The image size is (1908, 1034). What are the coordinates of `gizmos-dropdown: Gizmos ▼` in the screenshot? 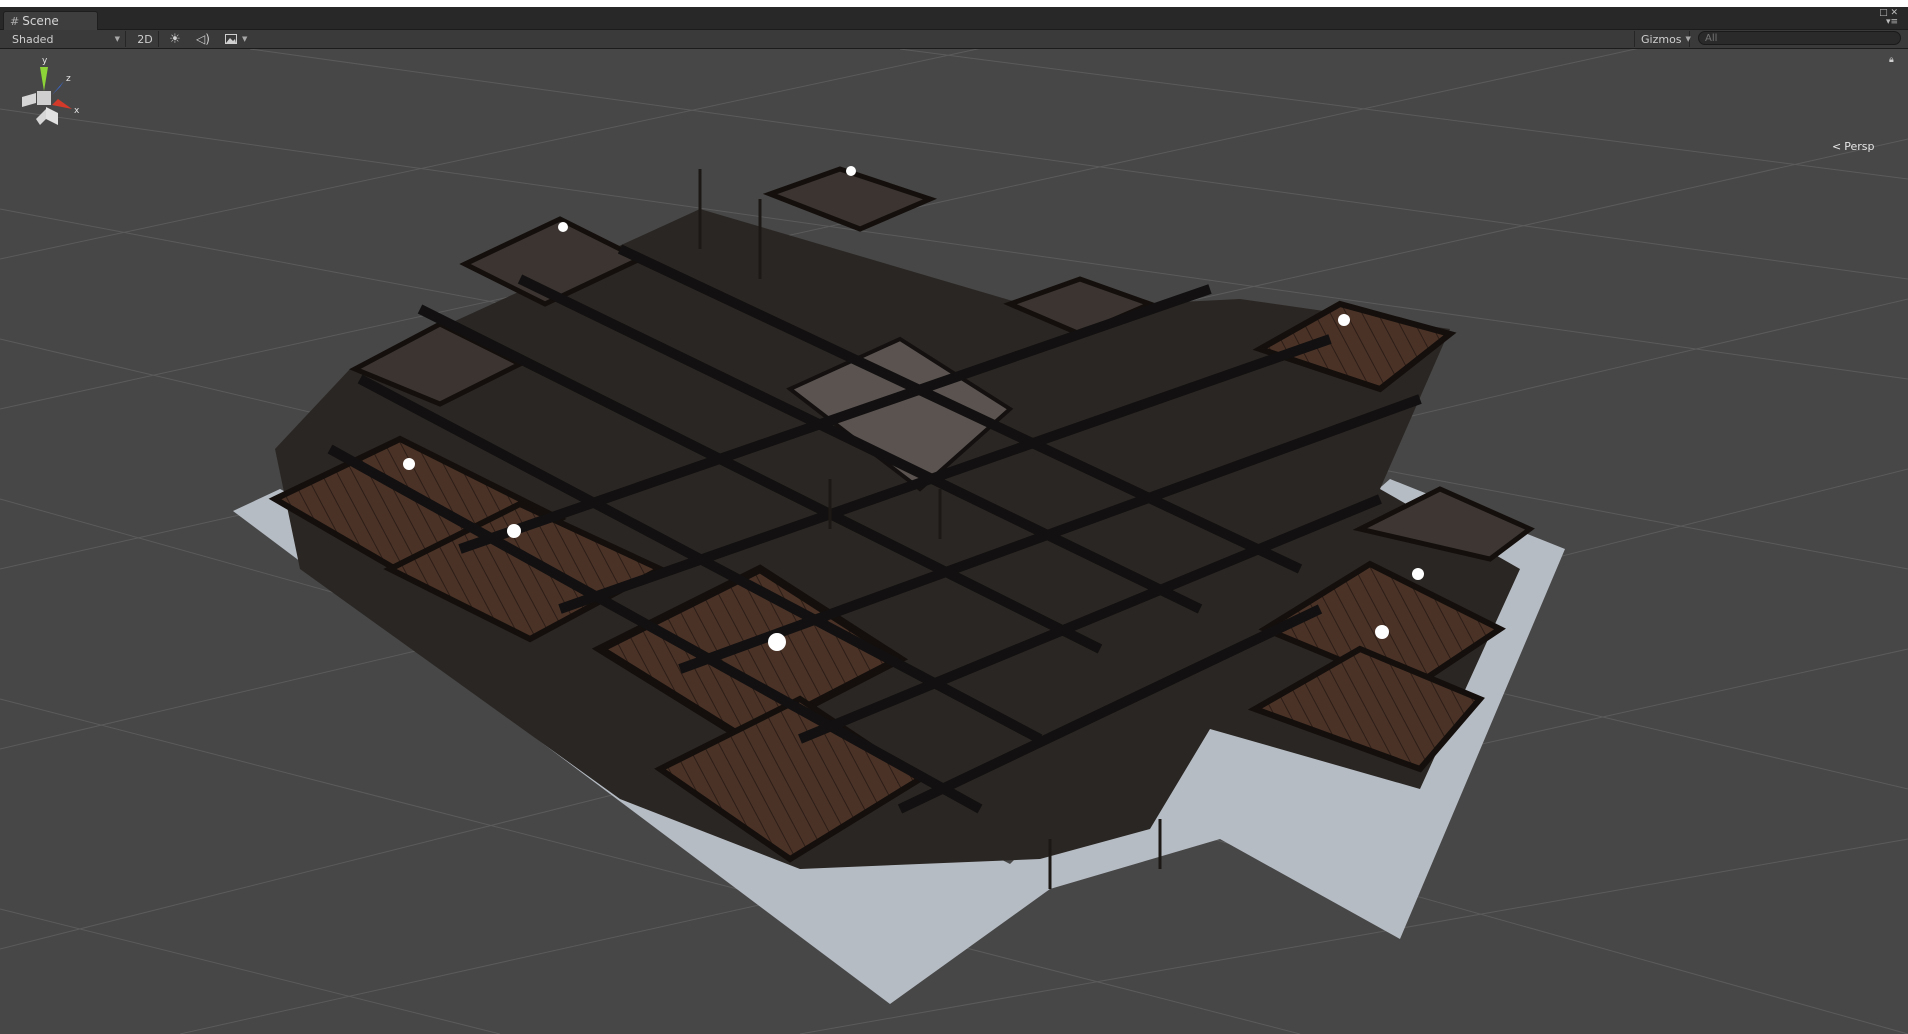 It's located at (1662, 39).